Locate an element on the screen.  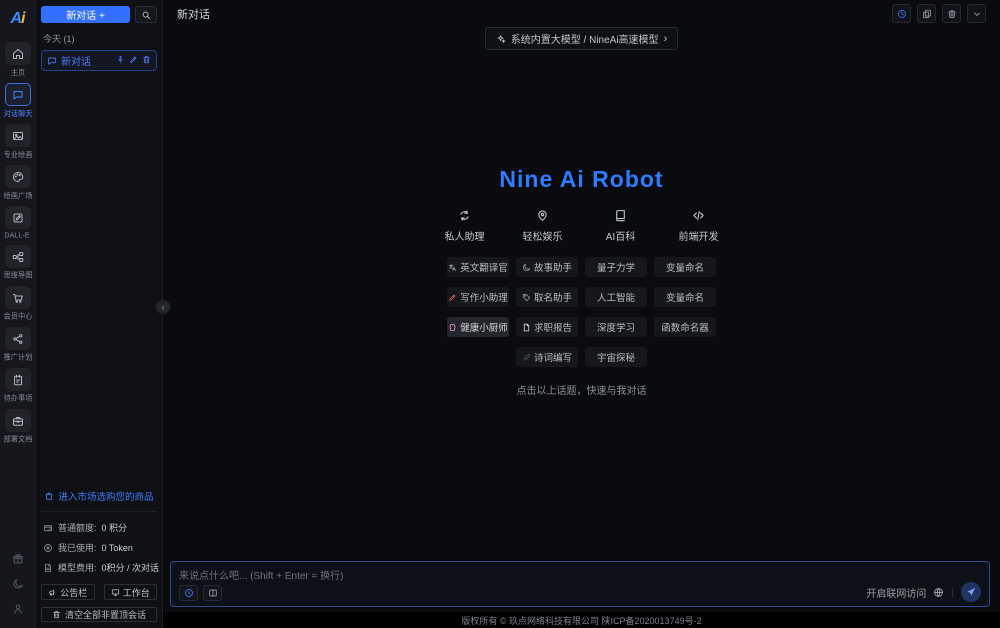
rail-item-label: 思维导图 is located at coordinates (17, 275).